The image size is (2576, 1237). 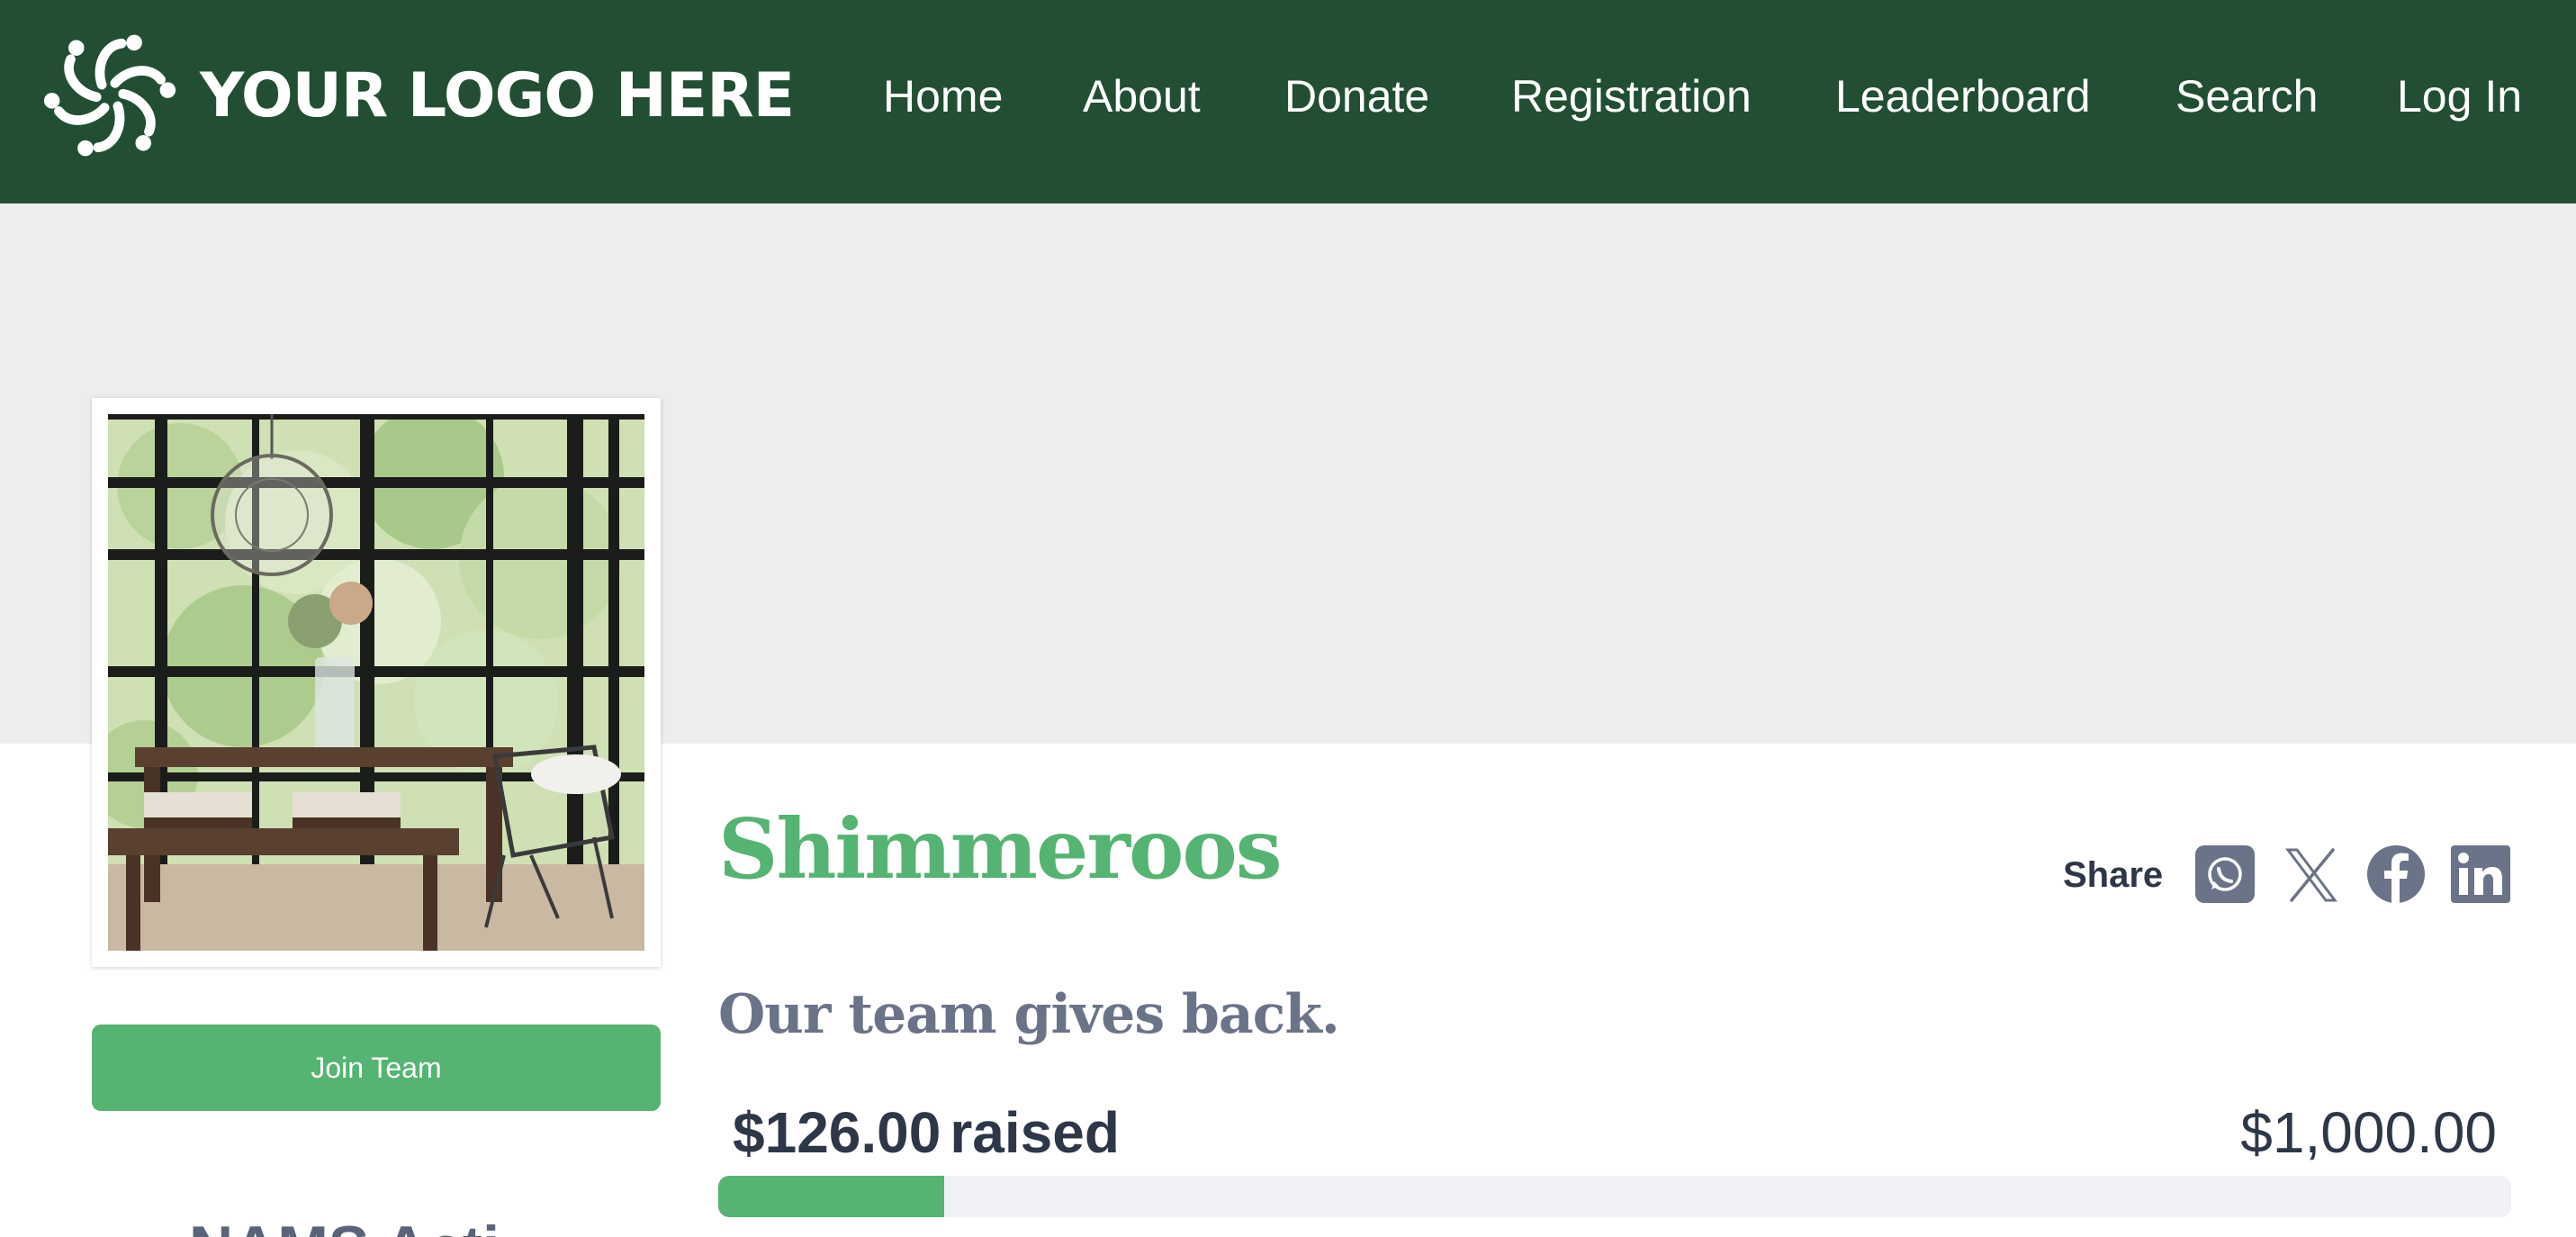 I want to click on nav-registration: Registration, so click(x=1631, y=96).